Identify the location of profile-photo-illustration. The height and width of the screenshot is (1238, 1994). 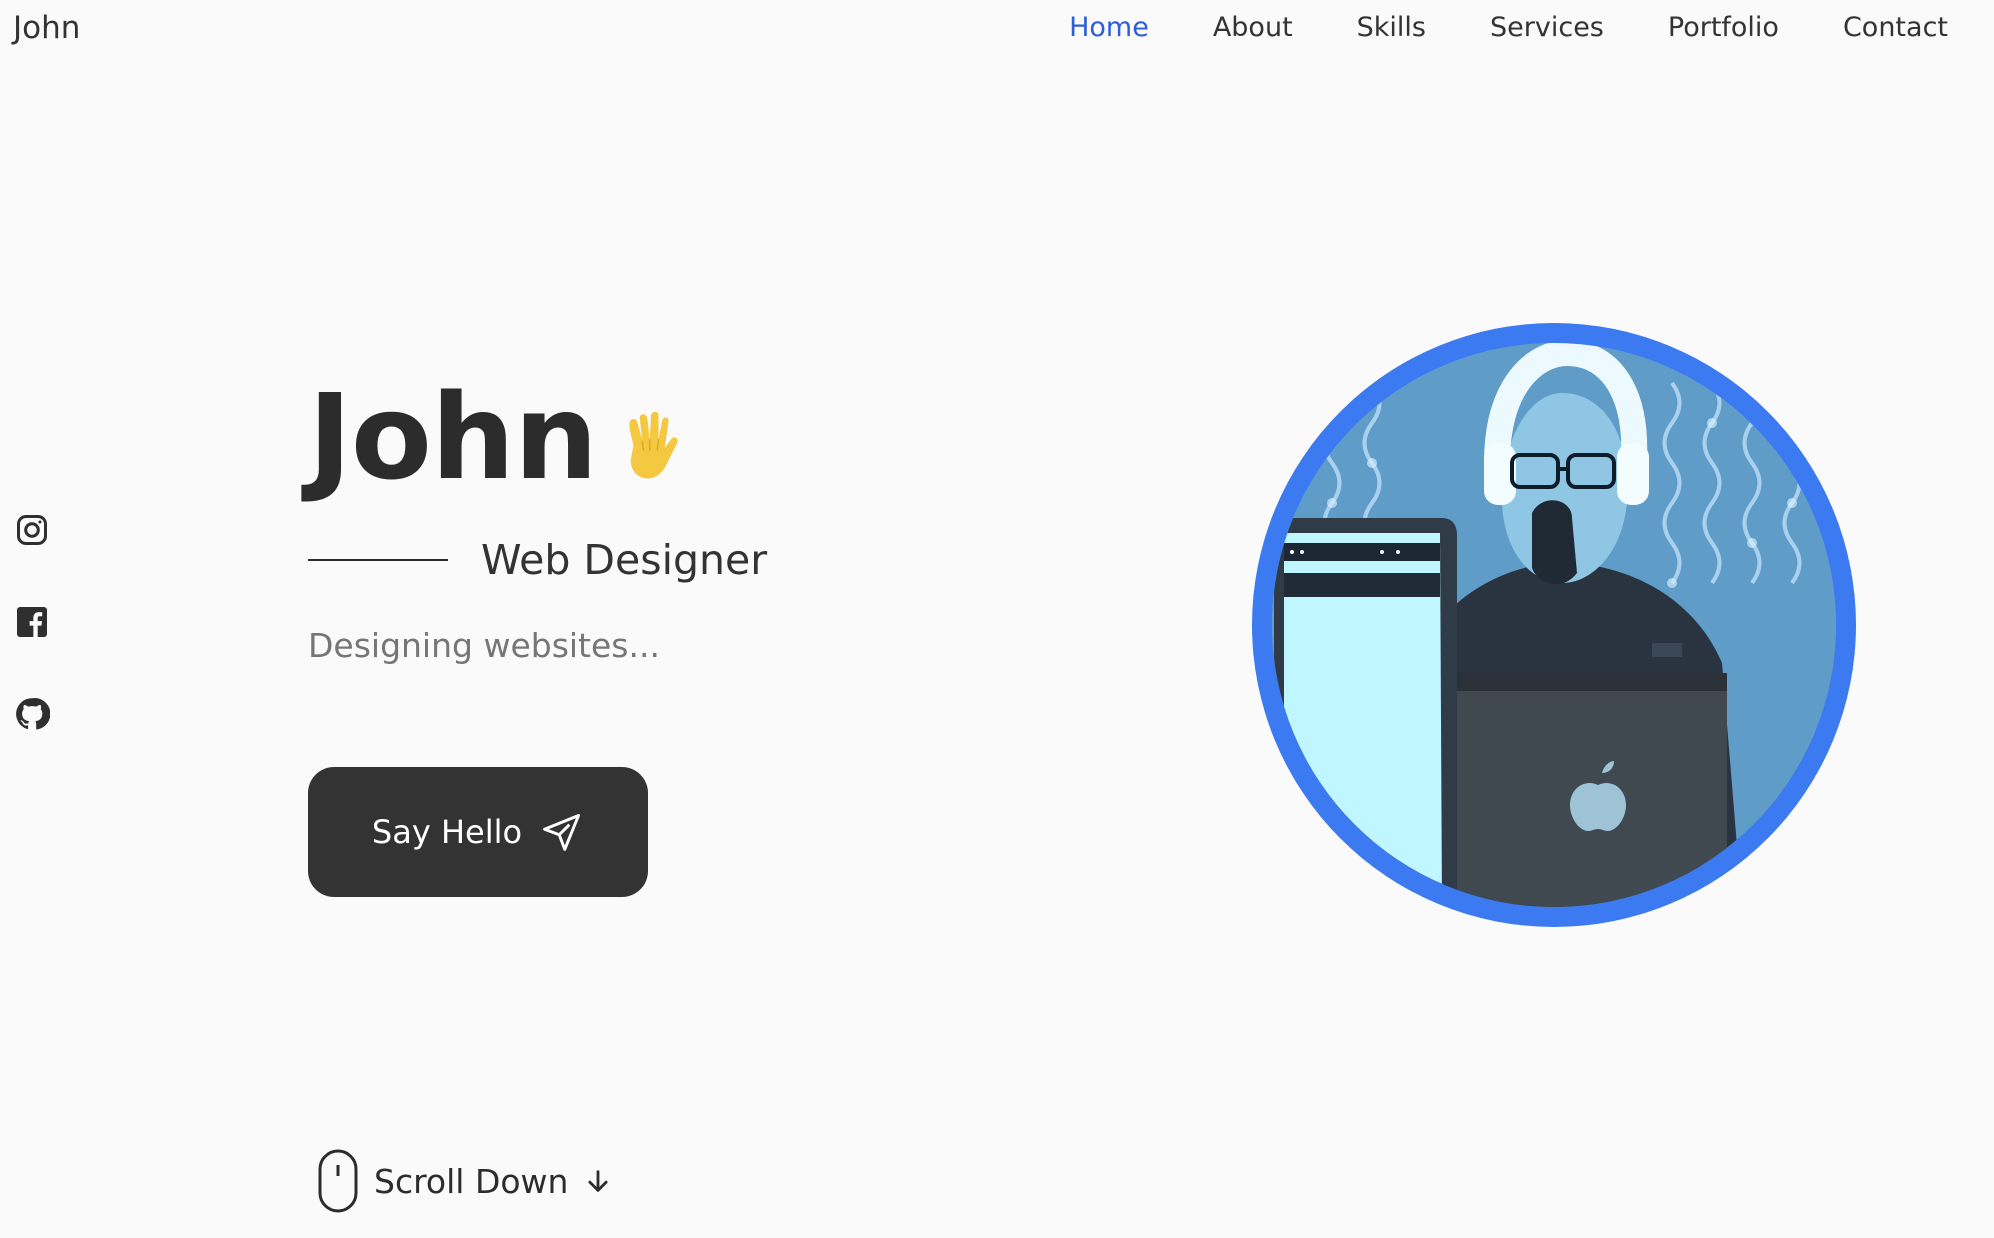
(1554, 625).